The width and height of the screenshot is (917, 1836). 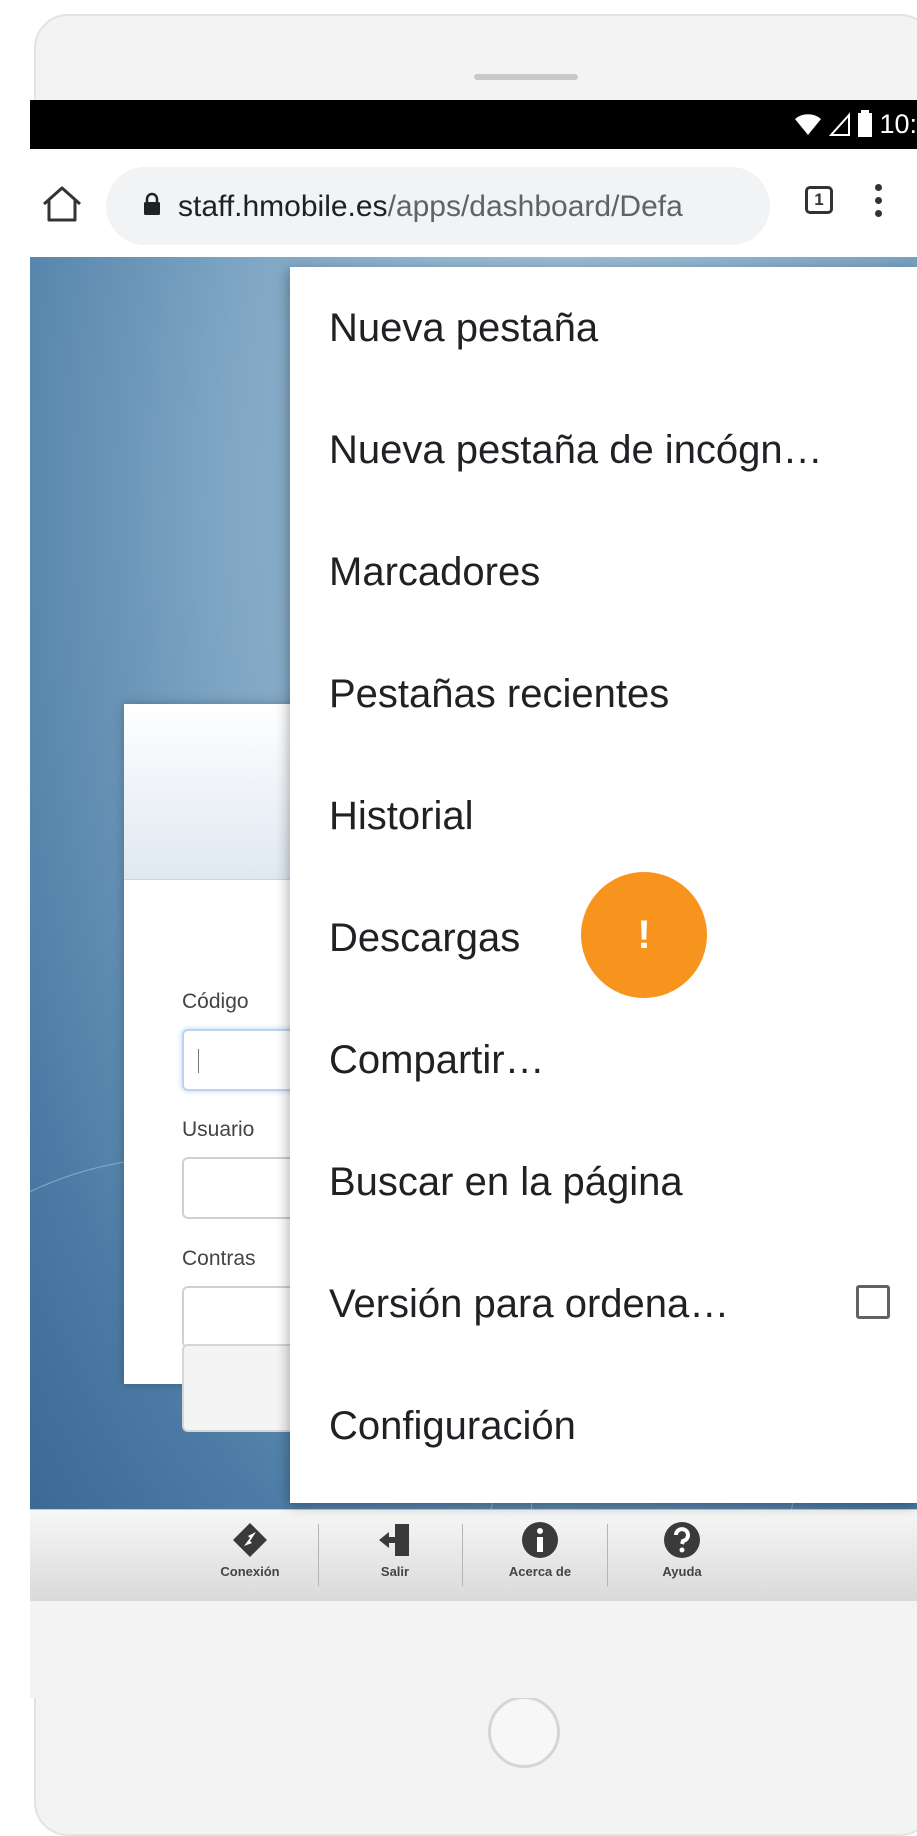 What do you see at coordinates (250, 1571) in the screenshot?
I see `connection-label: Conexión` at bounding box center [250, 1571].